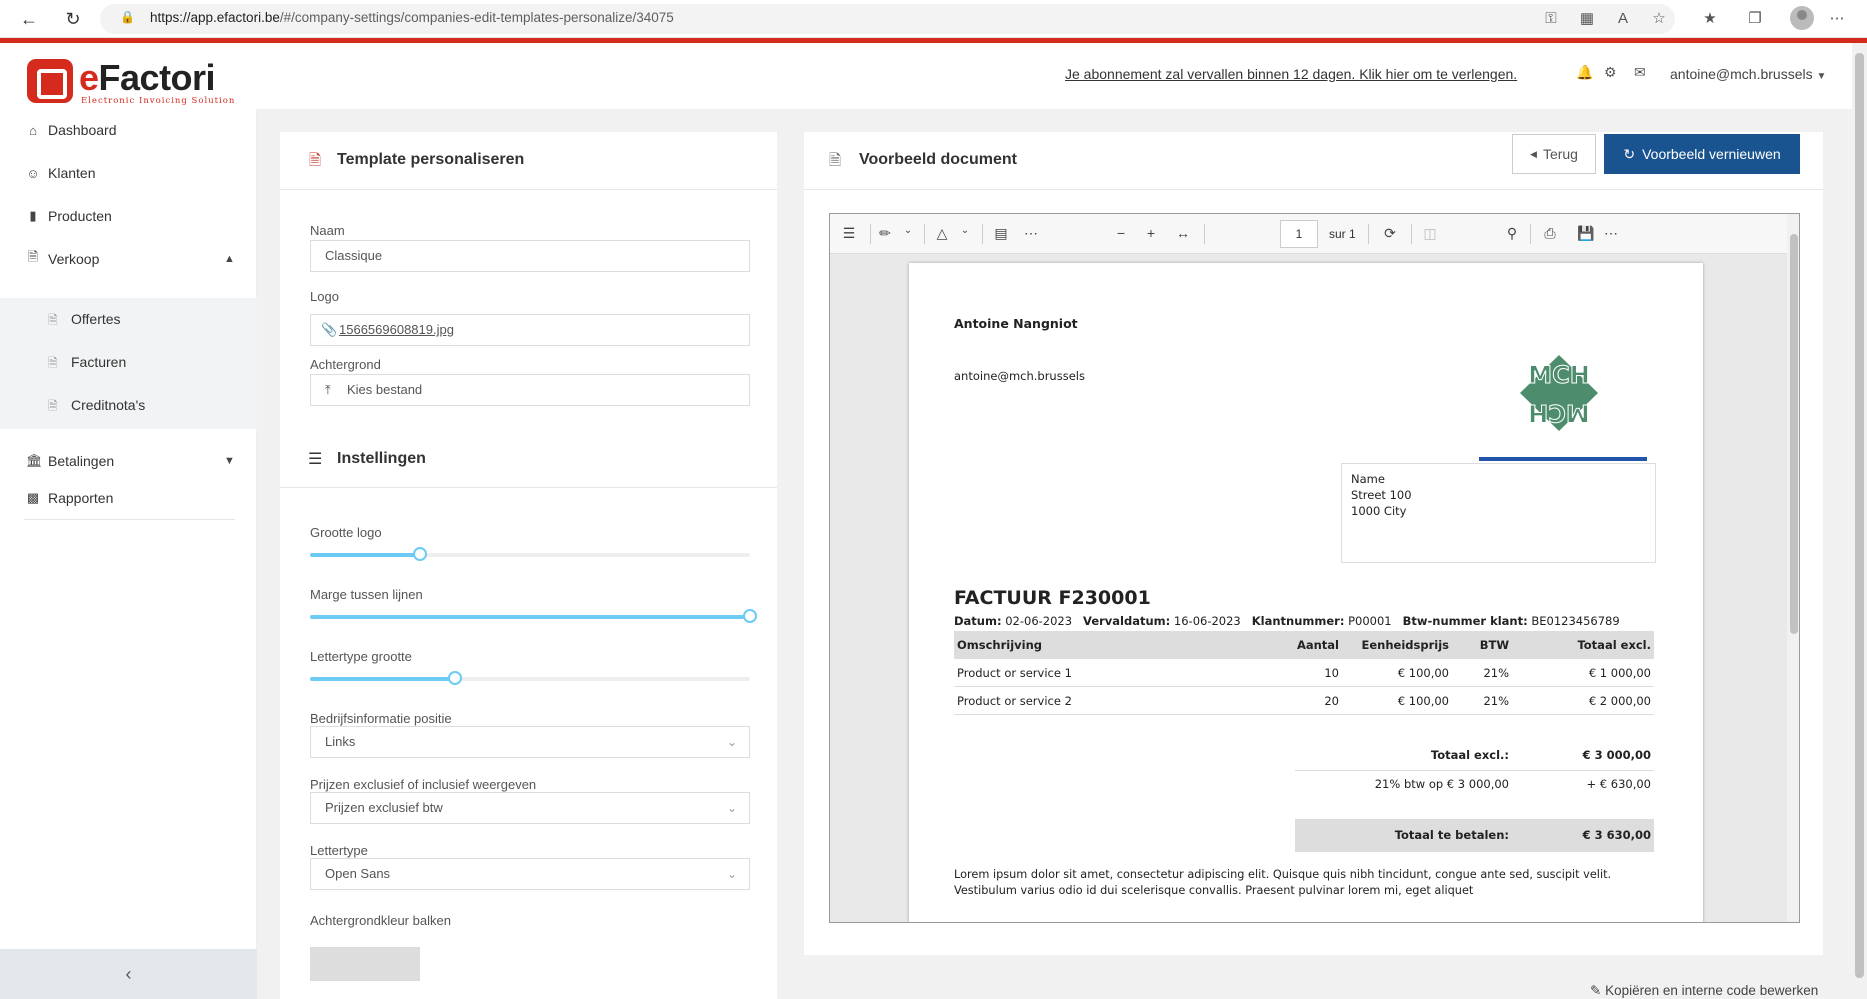  I want to click on row-desc: Product or service 1, so click(1014, 673).